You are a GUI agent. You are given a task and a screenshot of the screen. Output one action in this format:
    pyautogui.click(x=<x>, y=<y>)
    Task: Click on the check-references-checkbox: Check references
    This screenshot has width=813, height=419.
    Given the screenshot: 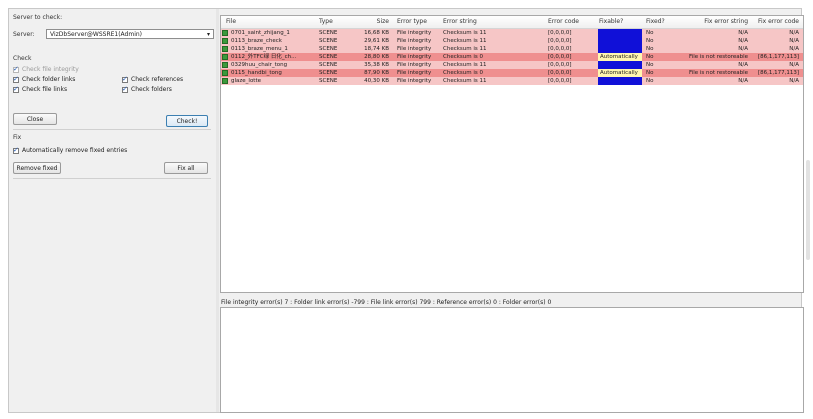 What is the action you would take?
    pyautogui.click(x=153, y=79)
    